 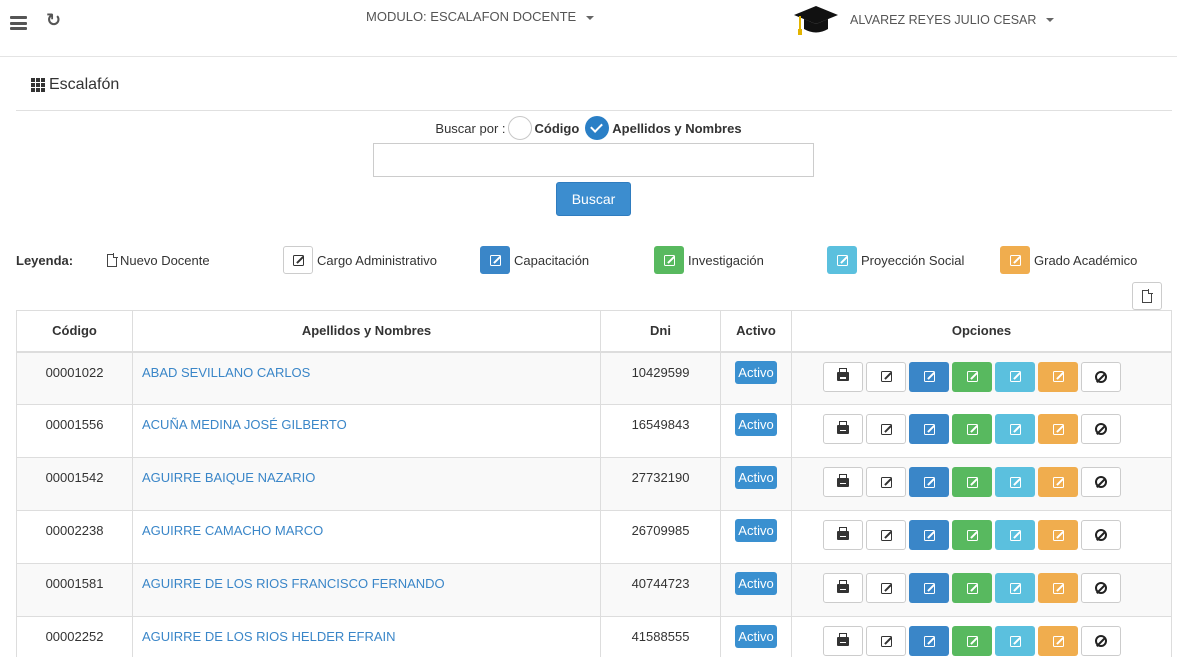 I want to click on chevron-down-icon, so click(x=1050, y=20).